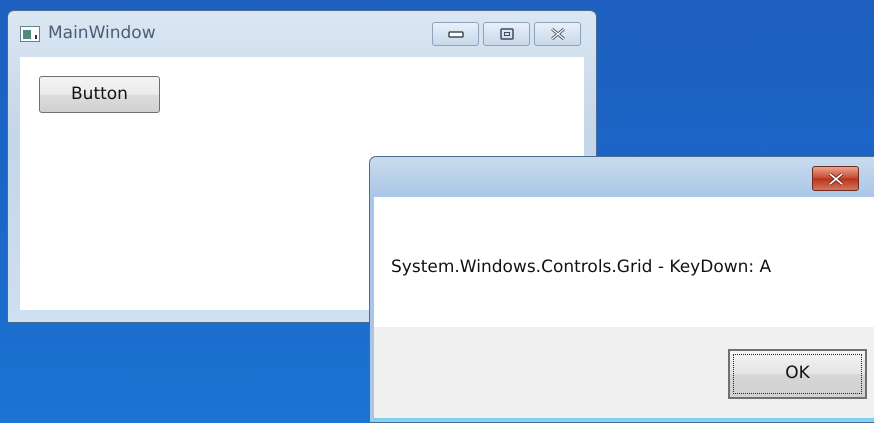  I want to click on app-icon, so click(30, 34).